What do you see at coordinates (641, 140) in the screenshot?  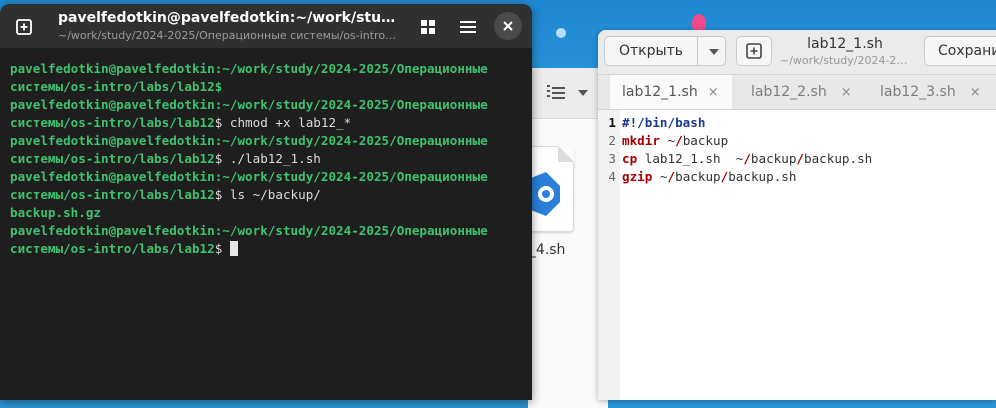 I see `code-token: mkdir` at bounding box center [641, 140].